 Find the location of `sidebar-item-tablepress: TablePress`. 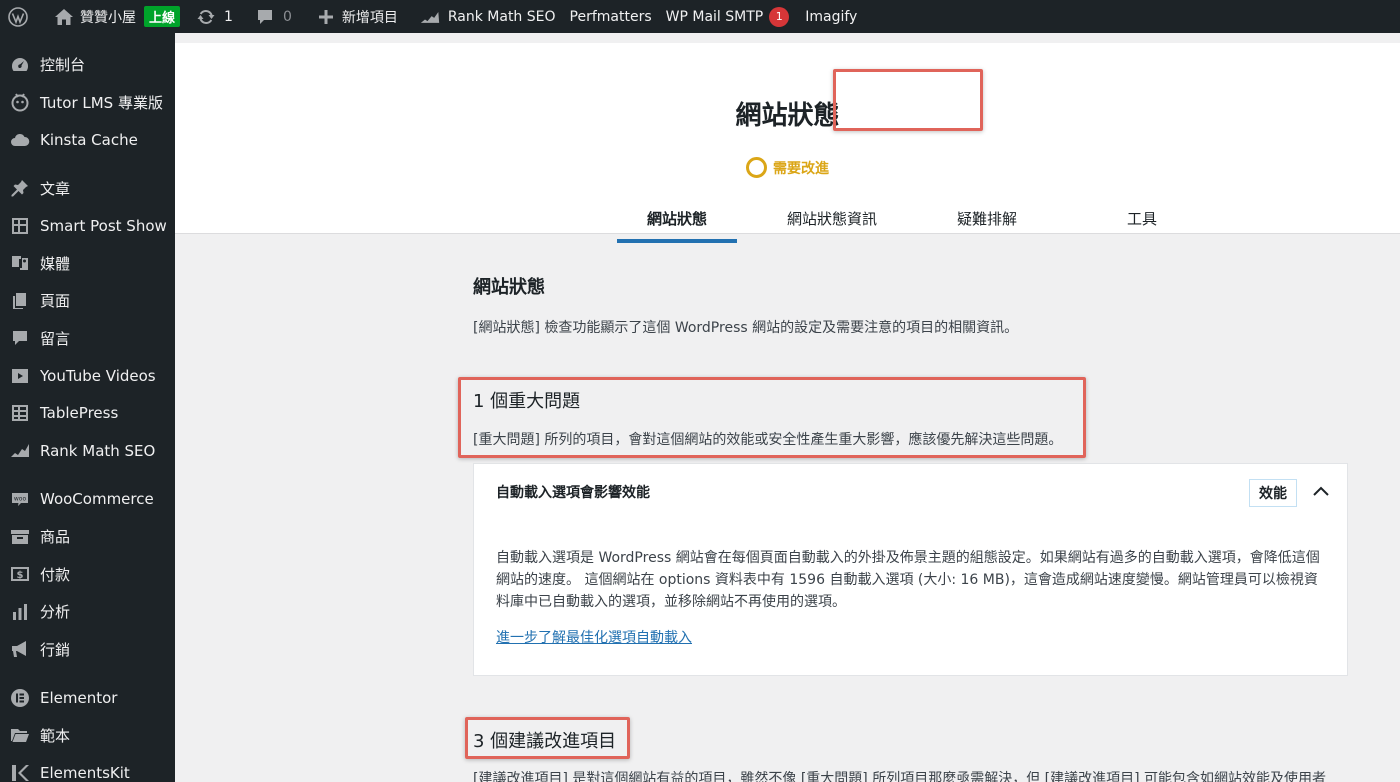

sidebar-item-tablepress: TablePress is located at coordinates (87, 414).